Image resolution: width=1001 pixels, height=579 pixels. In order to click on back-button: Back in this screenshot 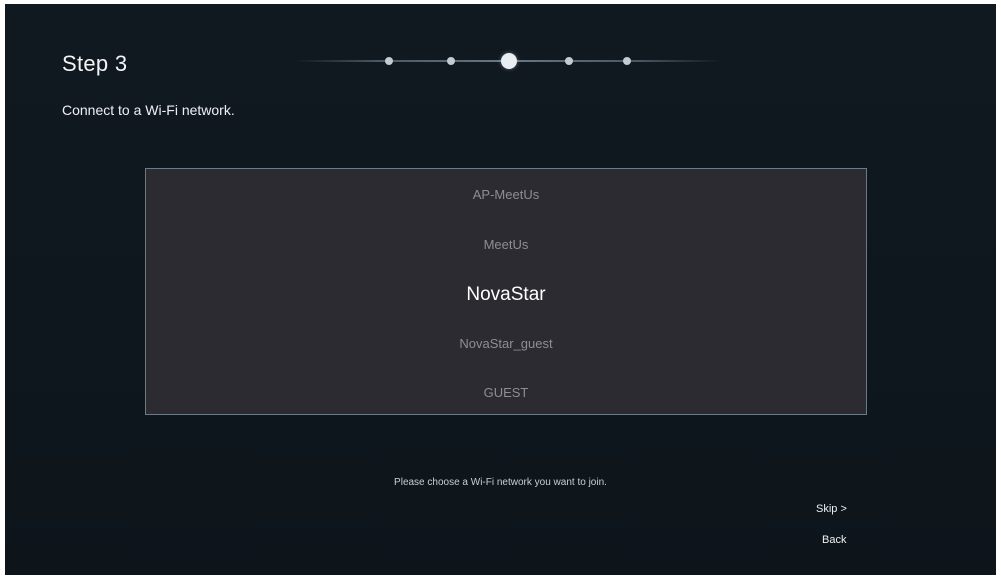, I will do `click(834, 540)`.